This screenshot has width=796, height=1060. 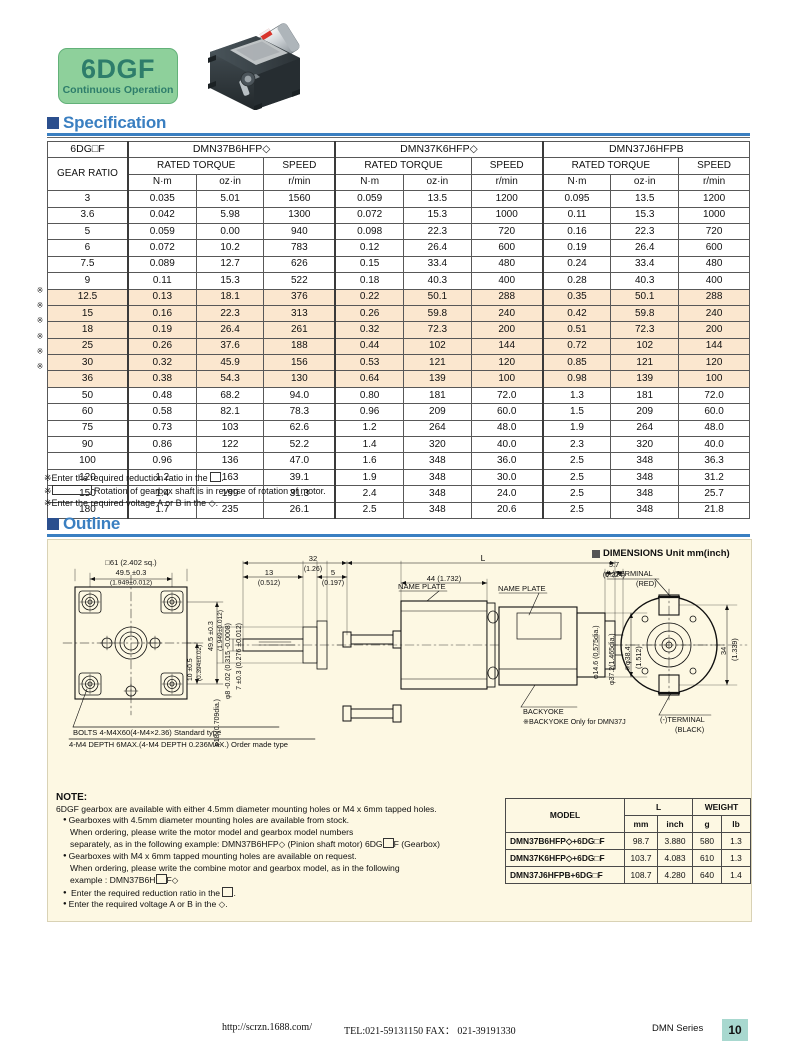 I want to click on spec-value-cell: 48.0, so click(x=507, y=428).